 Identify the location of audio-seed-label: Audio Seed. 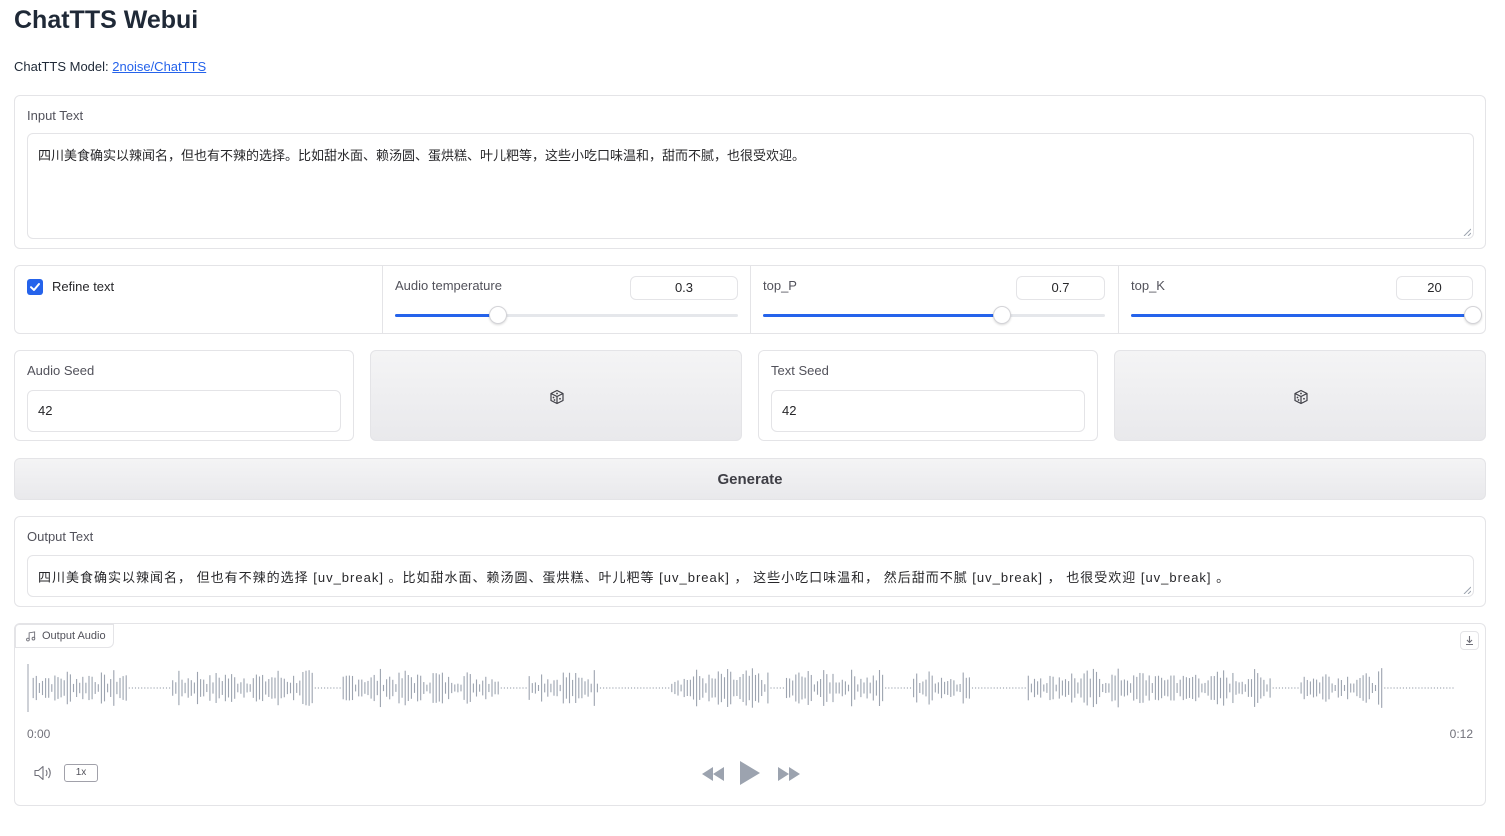
(61, 370).